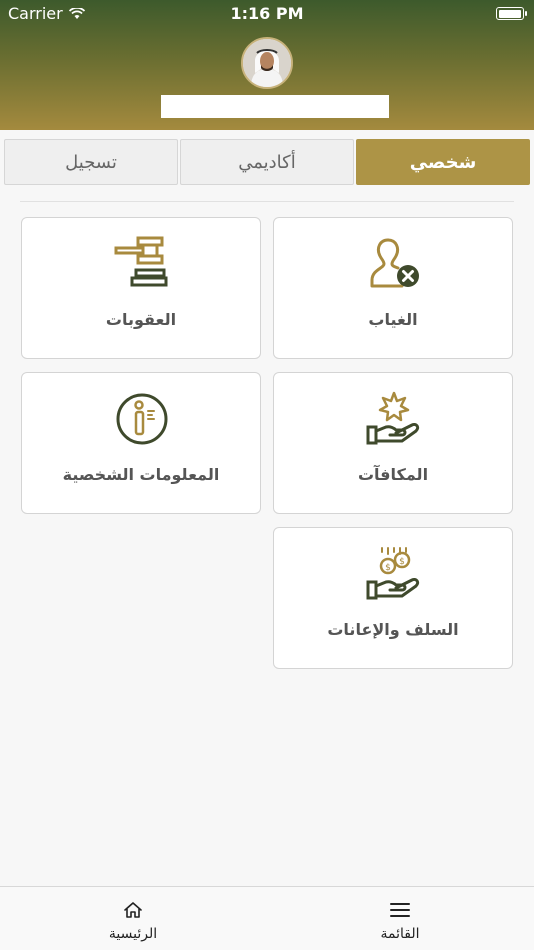 This screenshot has width=534, height=950. Describe the element at coordinates (394, 263) in the screenshot. I see `person-remove-icon` at that location.